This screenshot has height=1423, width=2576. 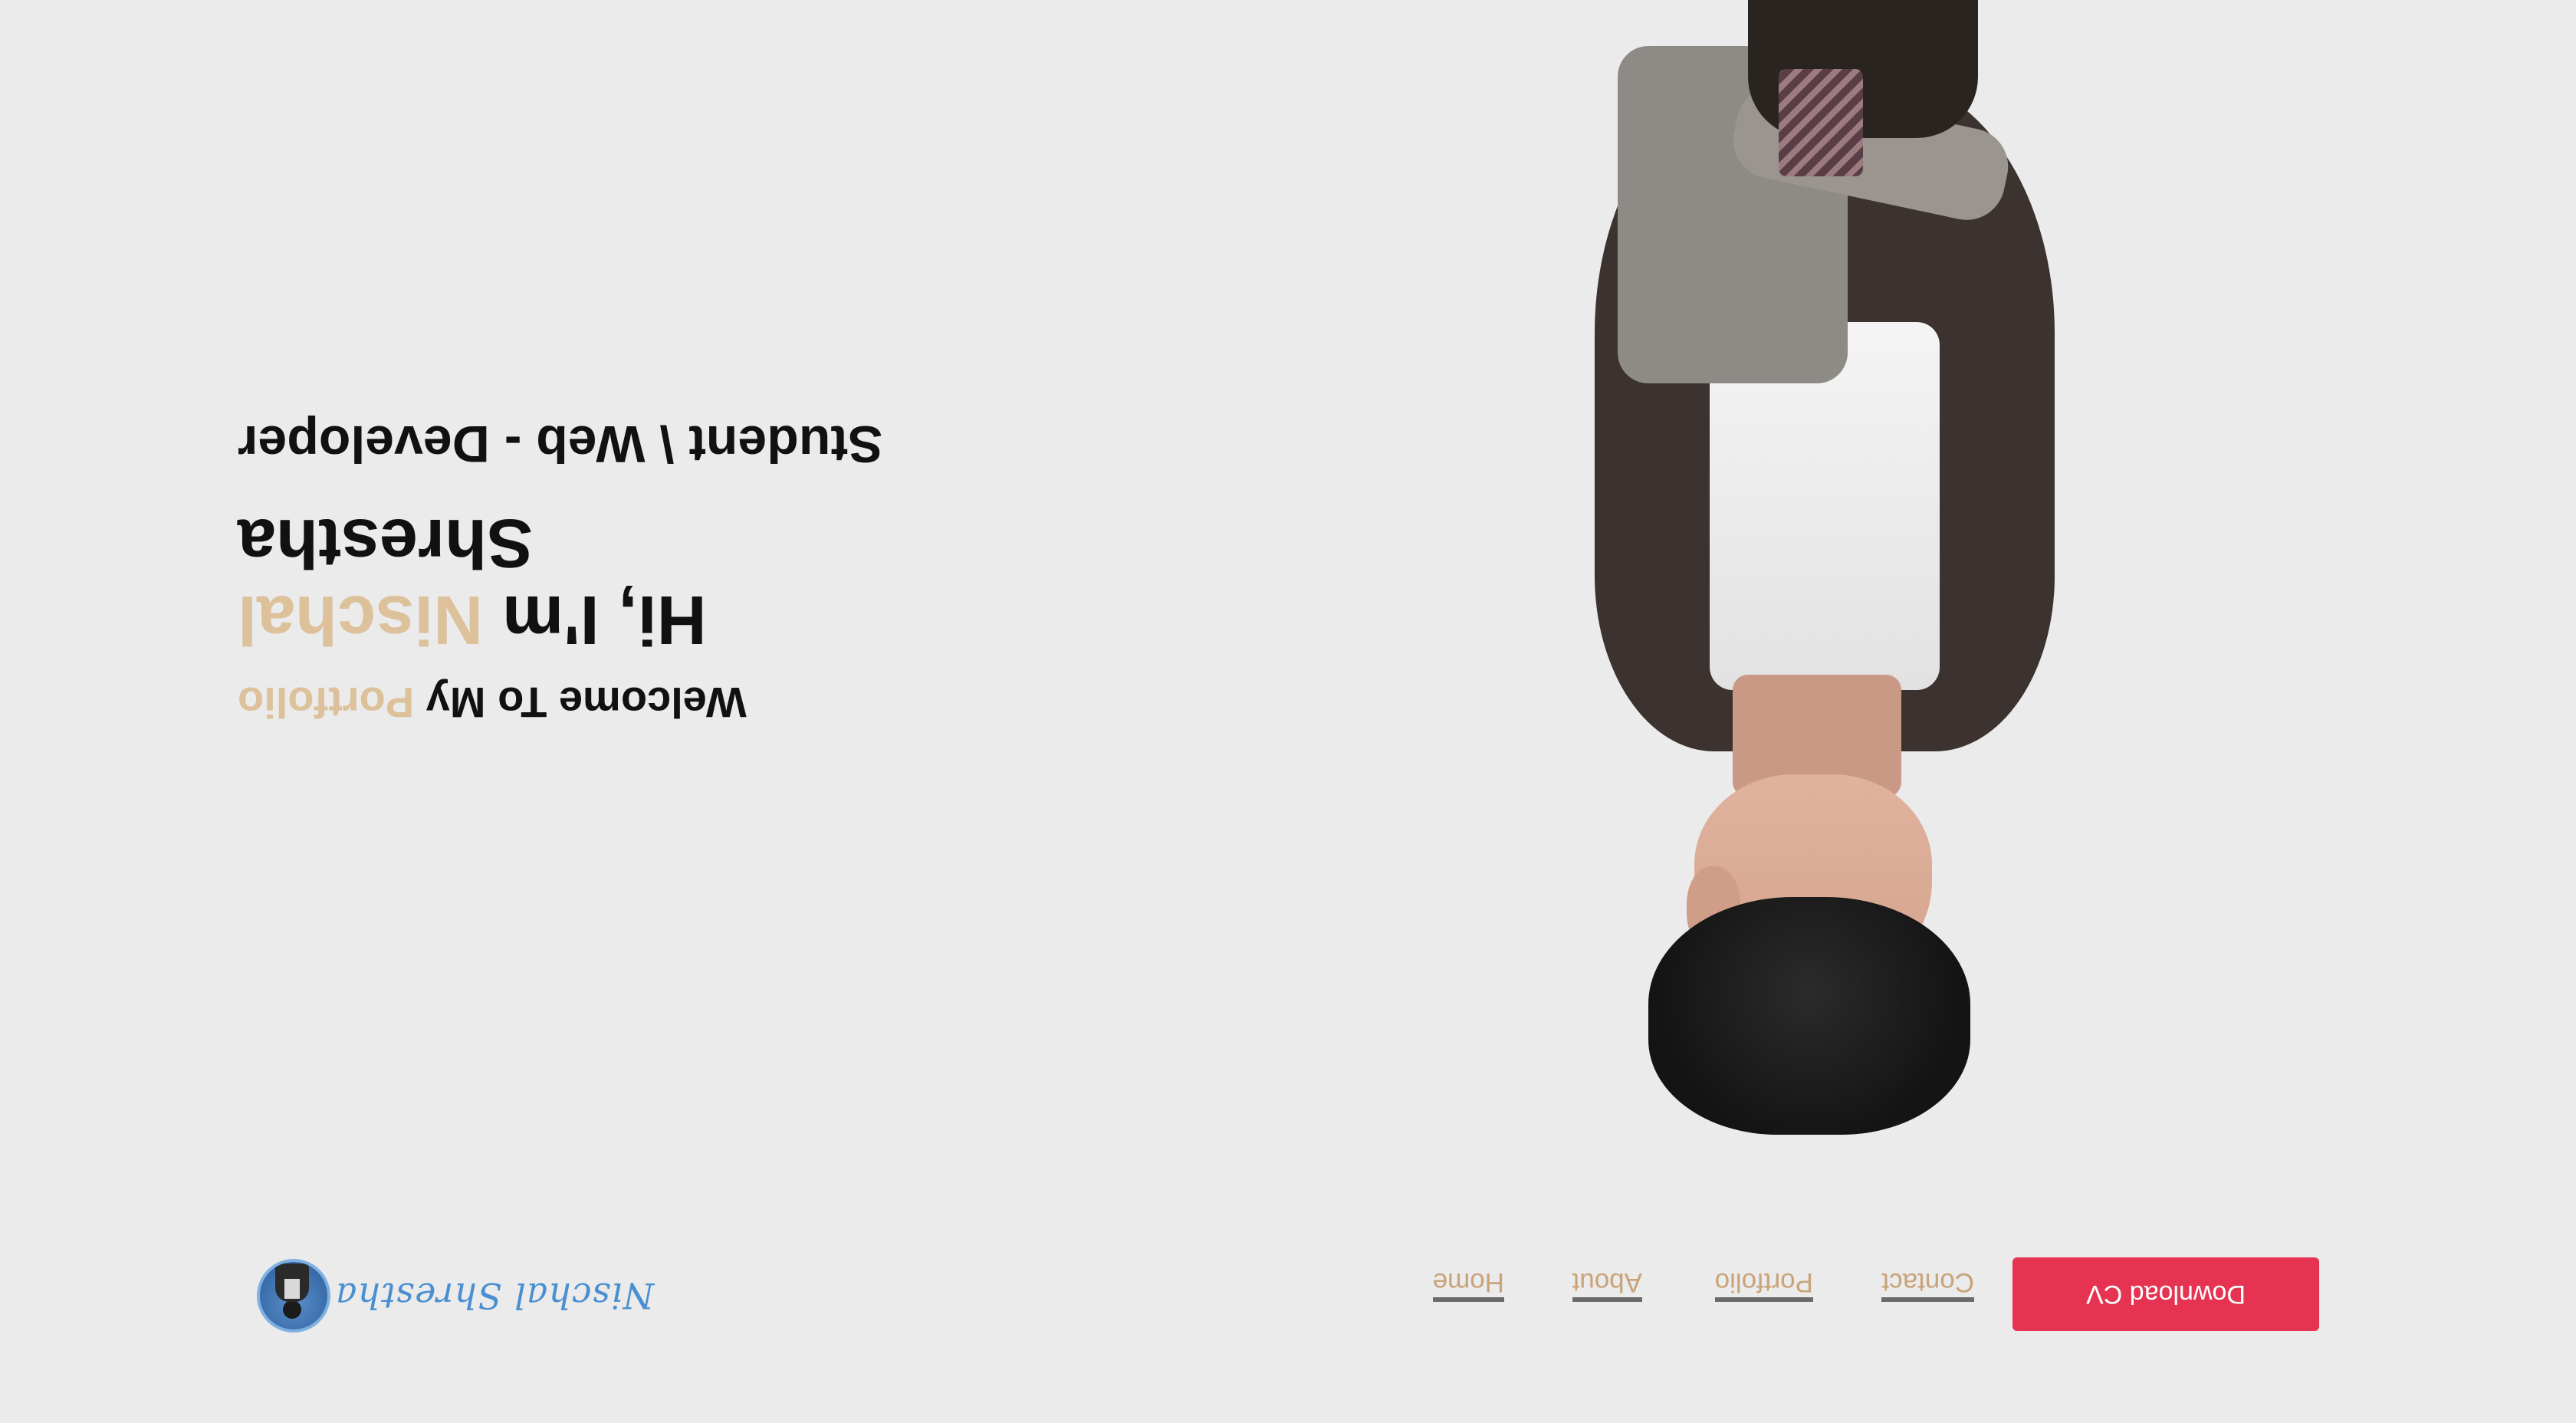 What do you see at coordinates (568, 543) in the screenshot?
I see `hero-last-name-line: Shrestha` at bounding box center [568, 543].